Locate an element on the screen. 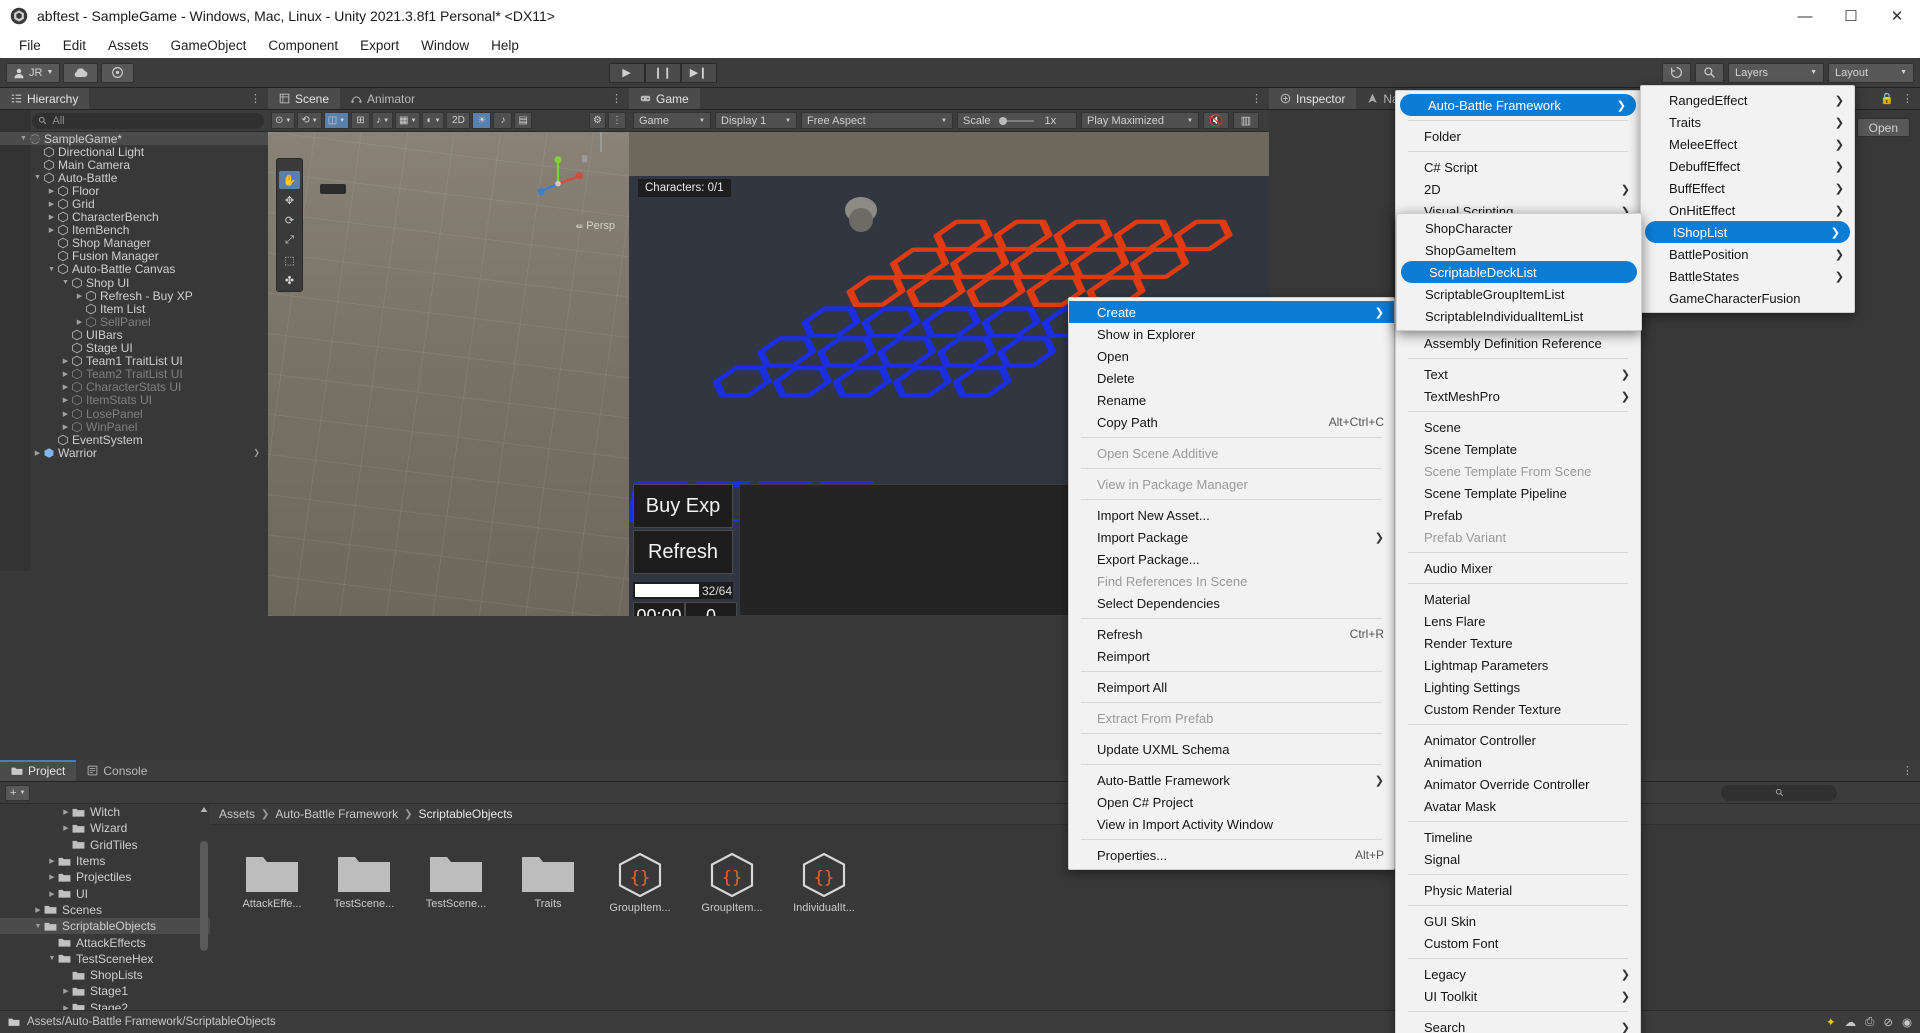 This screenshot has height=1033, width=1920. step-button: ▶❙ is located at coordinates (698, 72).